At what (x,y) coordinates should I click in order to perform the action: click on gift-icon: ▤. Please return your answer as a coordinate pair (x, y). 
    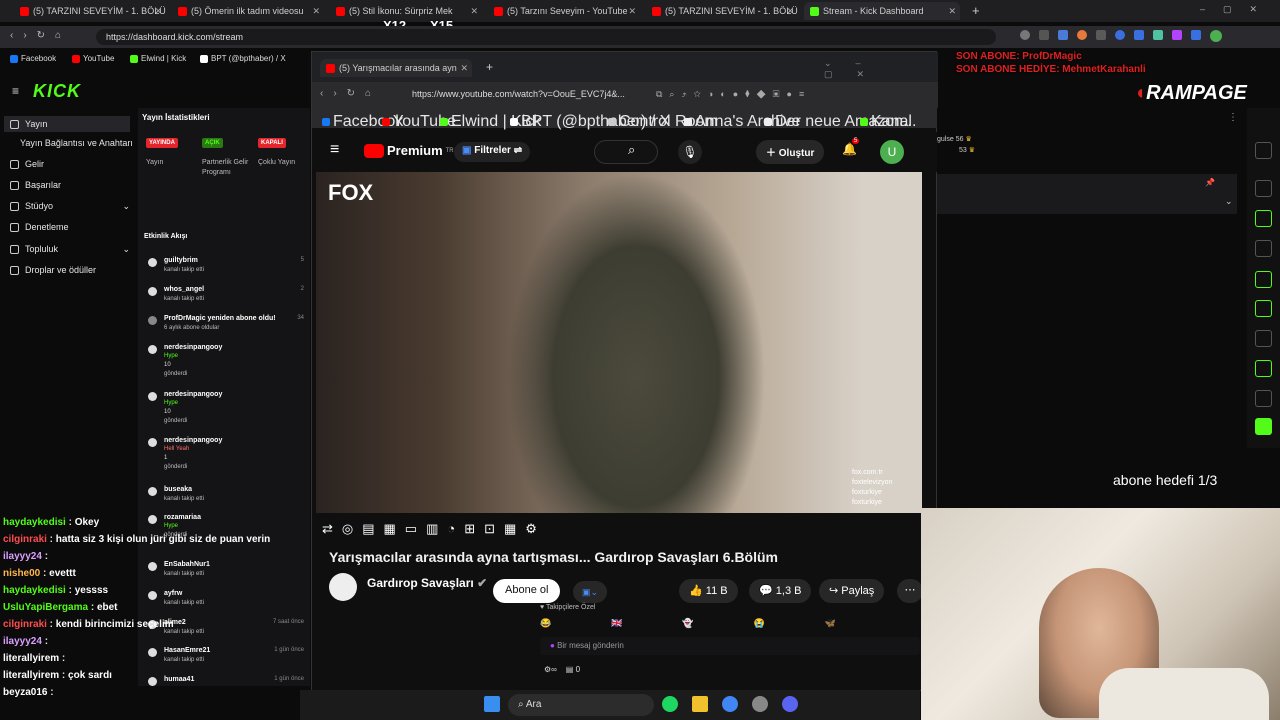
    Looking at the image, I should click on (570, 669).